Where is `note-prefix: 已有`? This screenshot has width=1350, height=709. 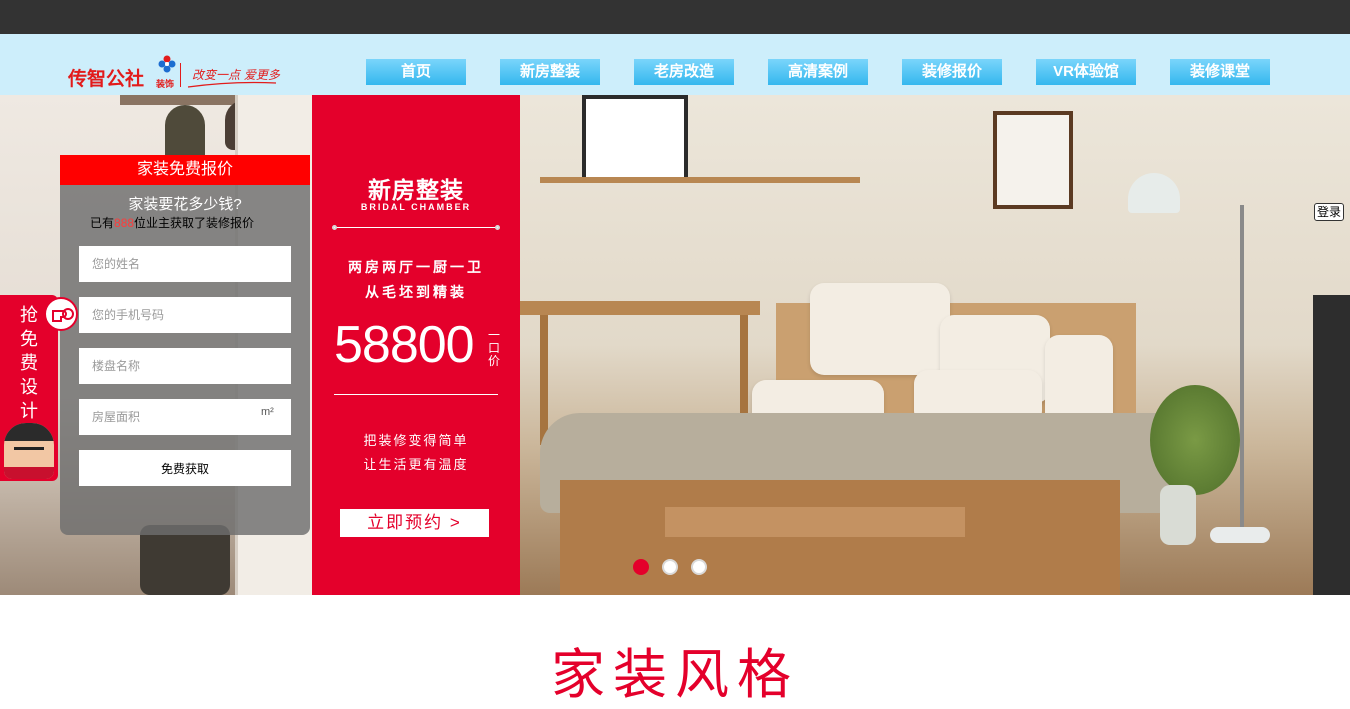 note-prefix: 已有 is located at coordinates (102, 223).